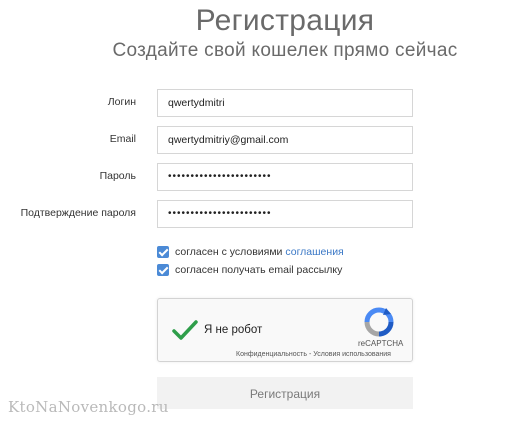  What do you see at coordinates (229, 252) in the screenshot?
I see `agree-terms-text: согласен с условиями` at bounding box center [229, 252].